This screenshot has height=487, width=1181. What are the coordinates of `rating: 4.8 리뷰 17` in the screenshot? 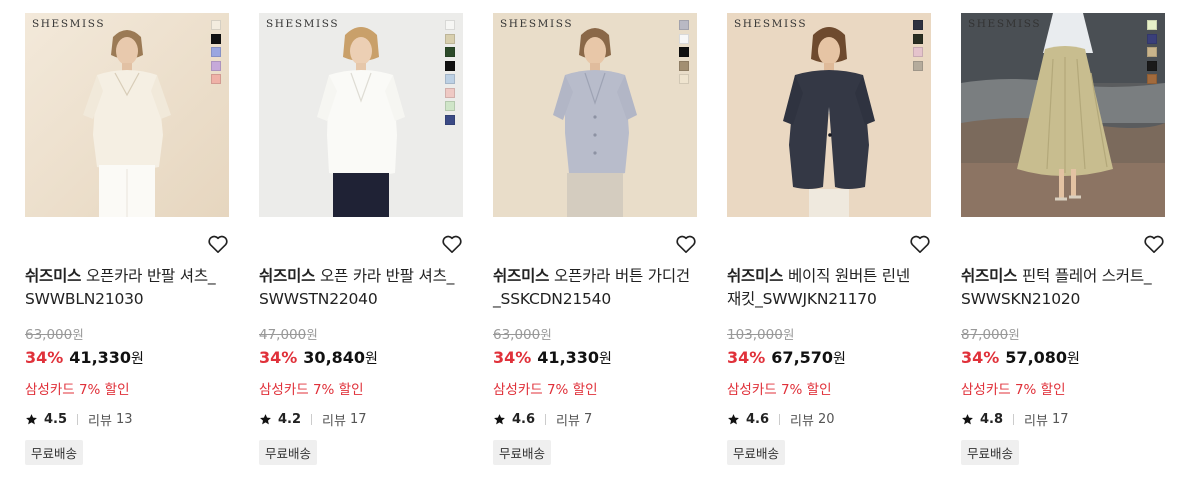 It's located at (1015, 419).